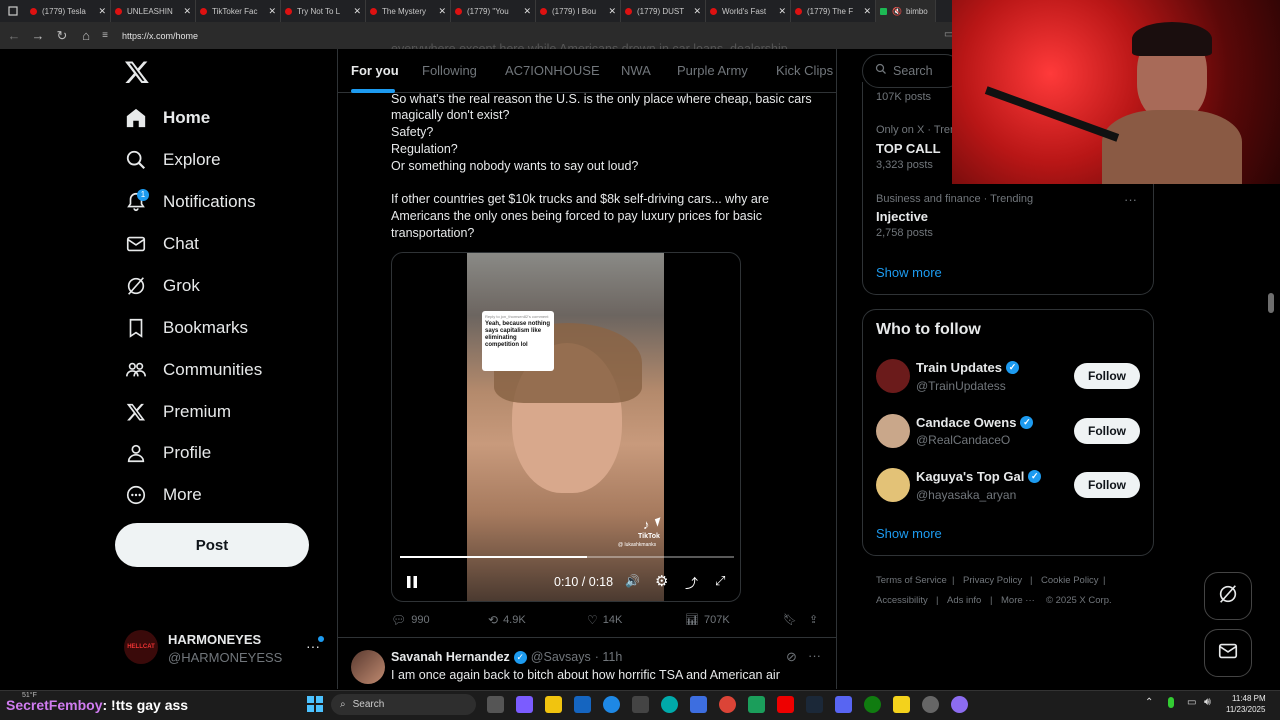  Describe the element at coordinates (756, 704) in the screenshot. I see `phone-link-icon` at that location.